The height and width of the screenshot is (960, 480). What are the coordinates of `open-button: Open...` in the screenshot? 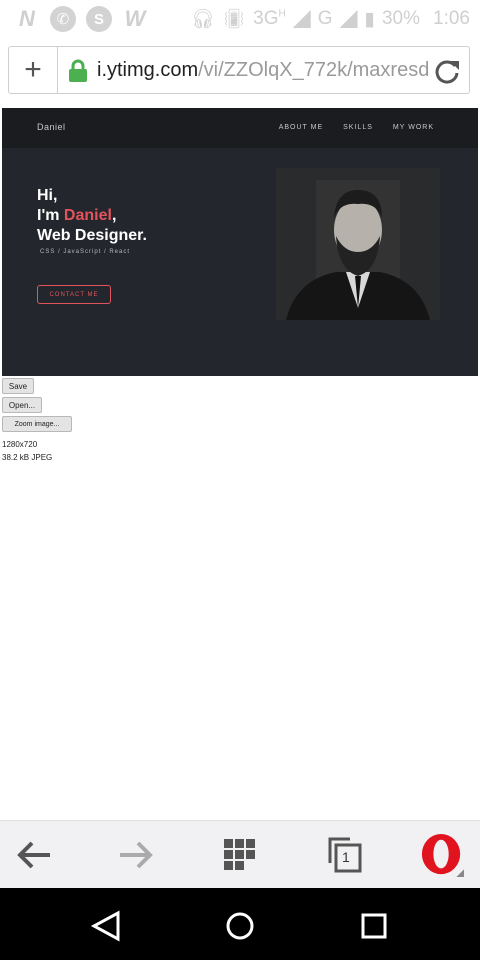 It's located at (22, 405).